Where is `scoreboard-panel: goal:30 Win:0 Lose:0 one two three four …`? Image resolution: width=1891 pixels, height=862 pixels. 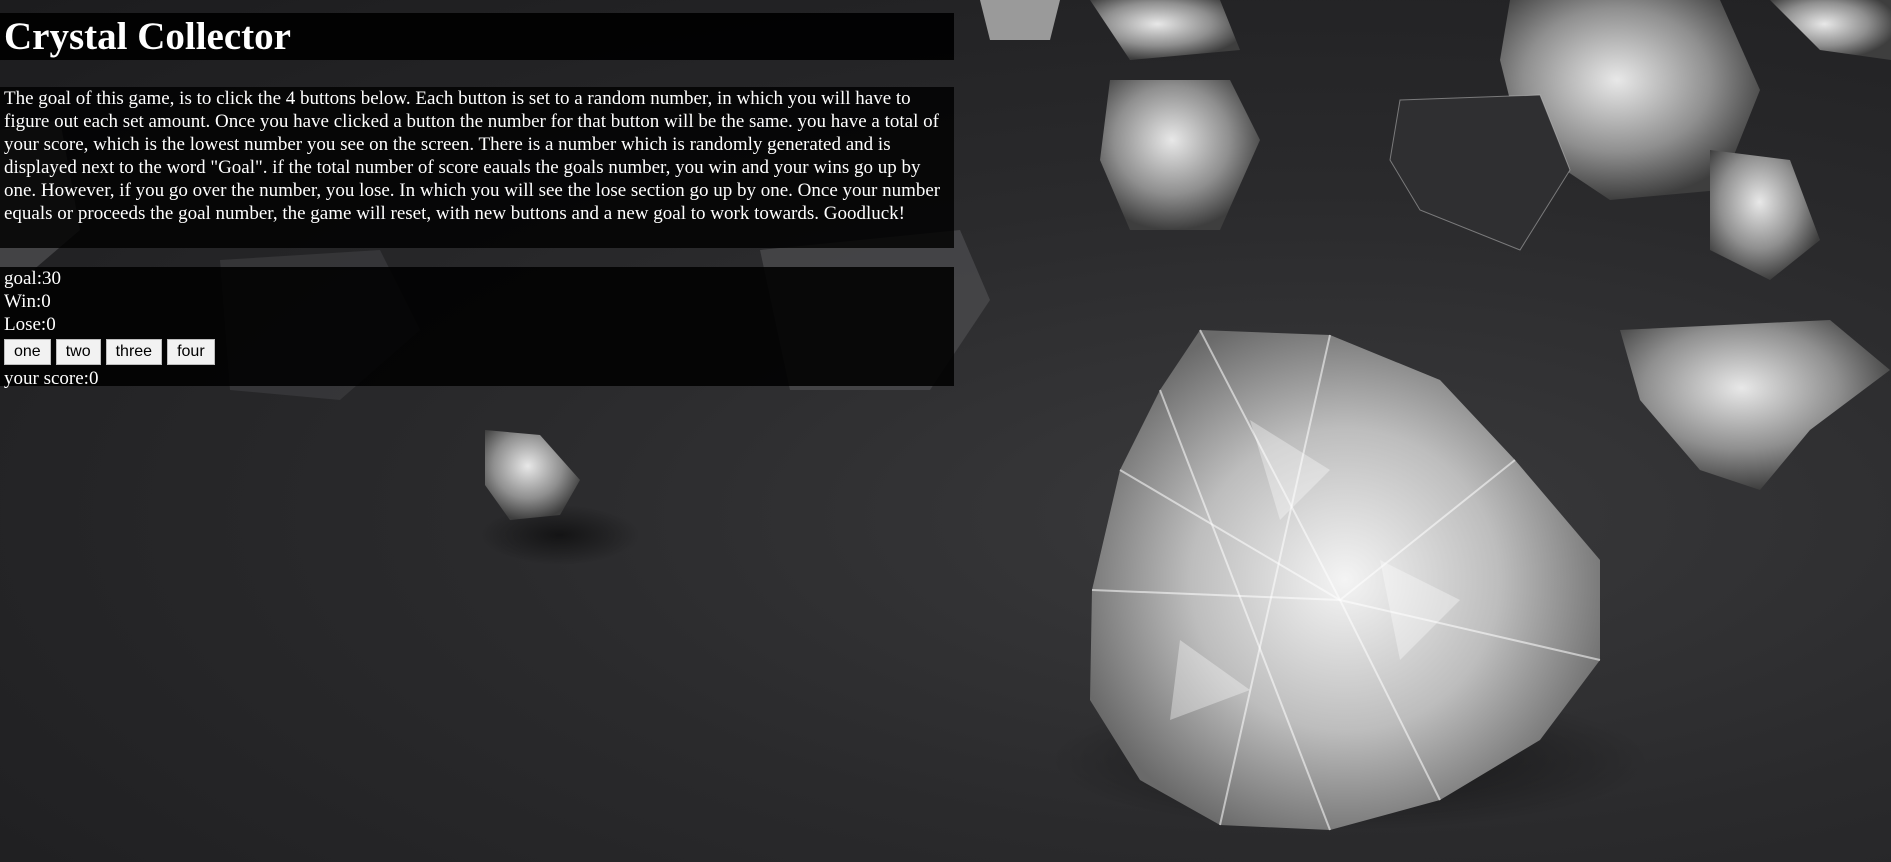
scoreboard-panel: goal:30 Win:0 Lose:0 one two three four … is located at coordinates (477, 328).